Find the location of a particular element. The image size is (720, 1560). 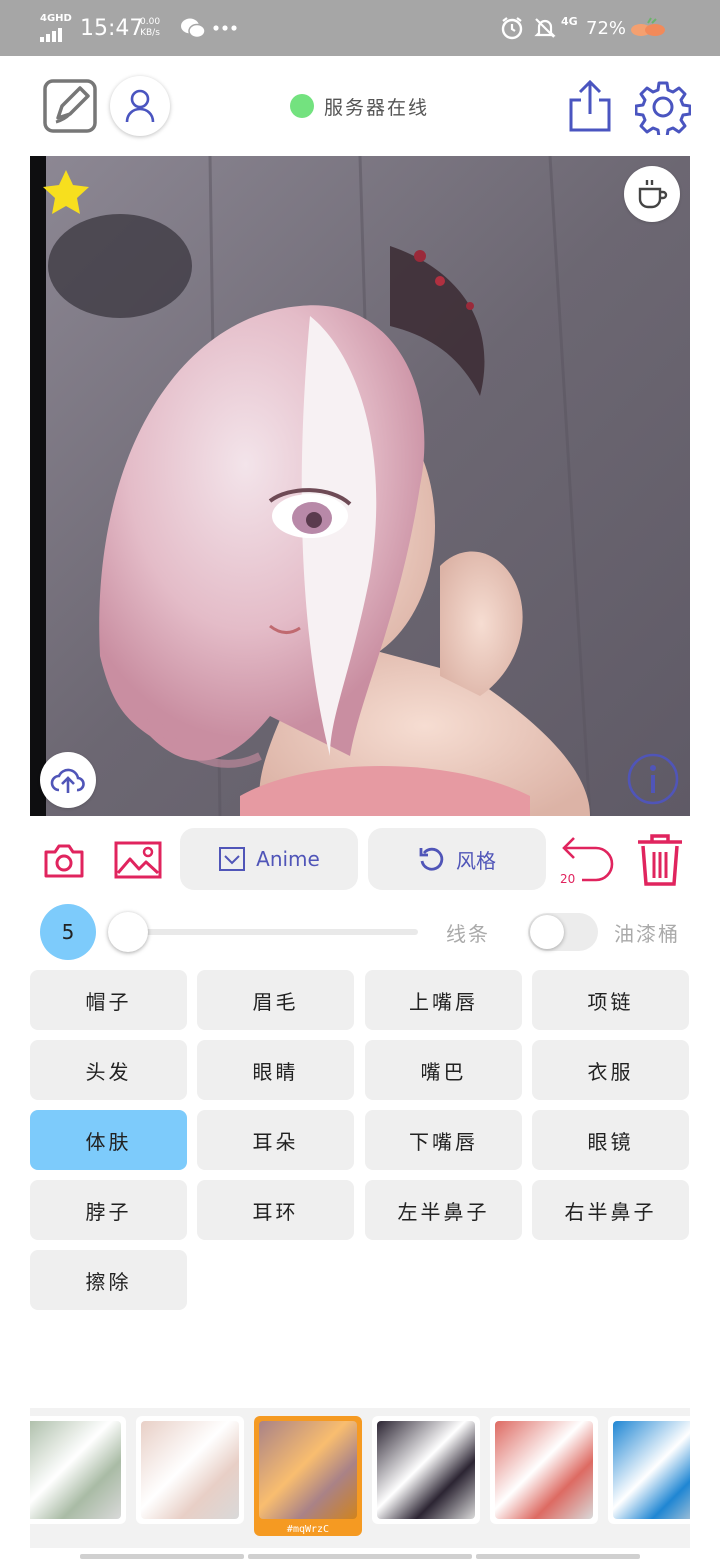

info-button is located at coordinates (653, 779).